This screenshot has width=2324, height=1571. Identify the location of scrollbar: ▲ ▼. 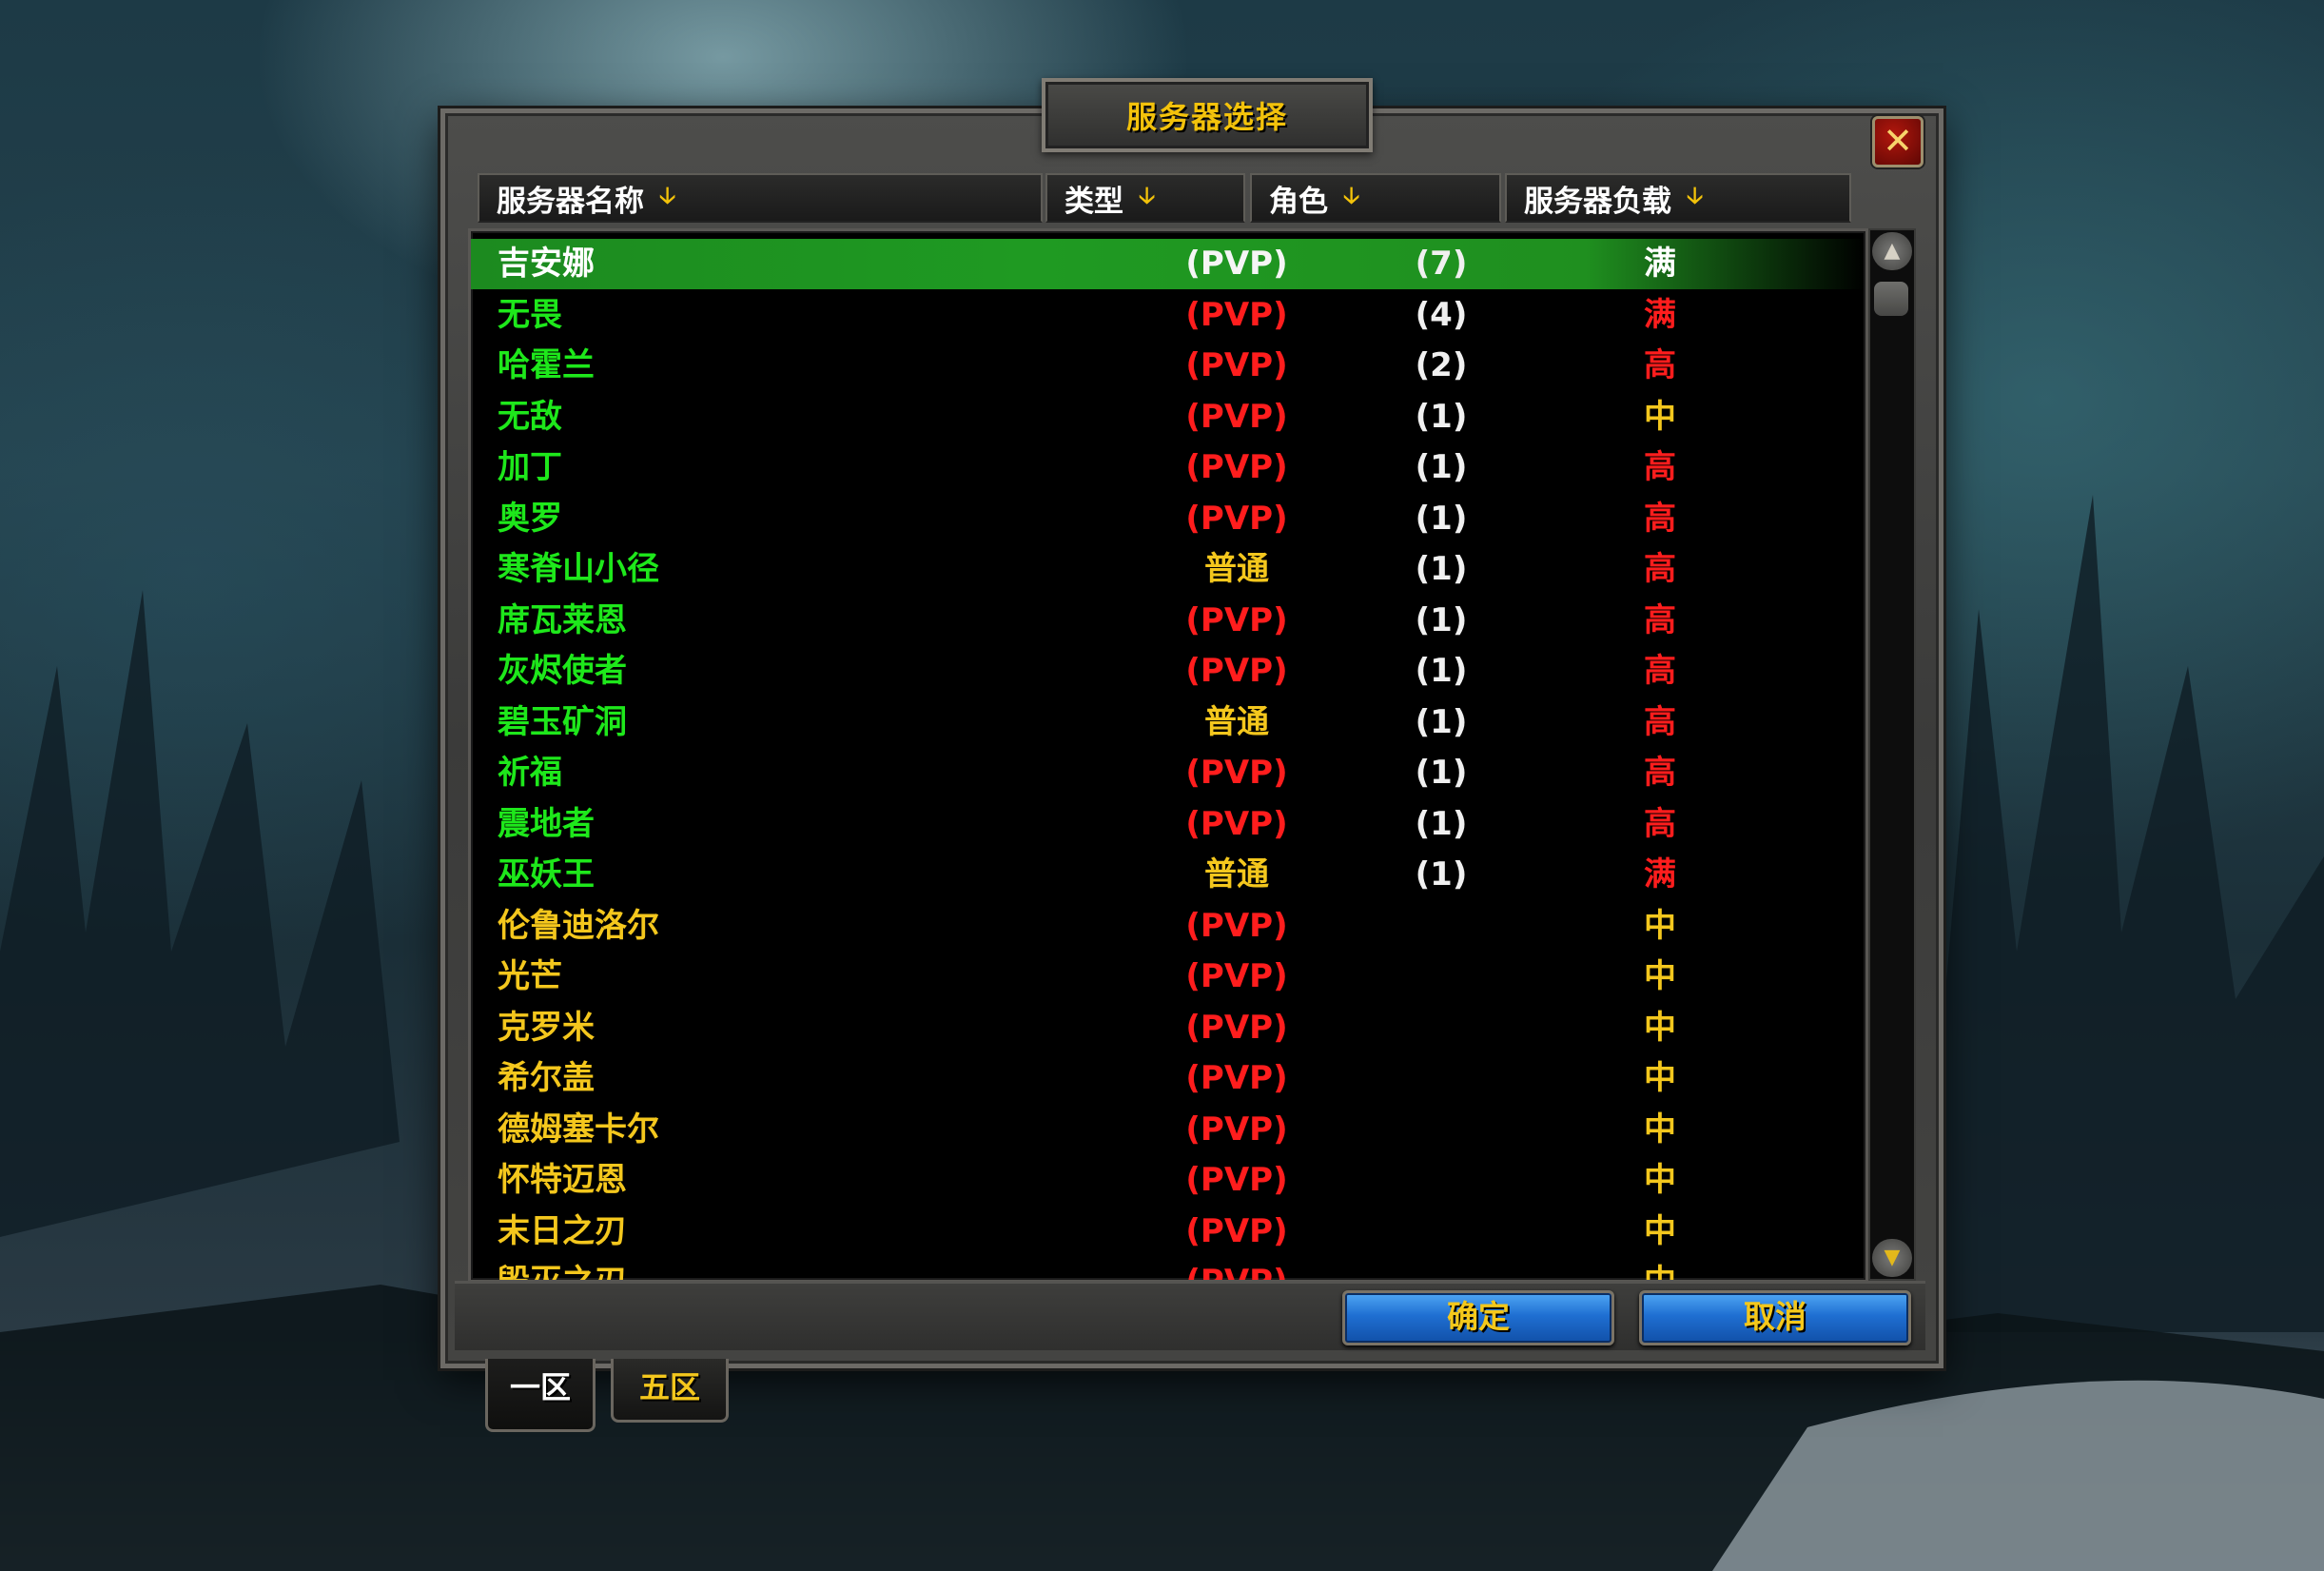
(1892, 754).